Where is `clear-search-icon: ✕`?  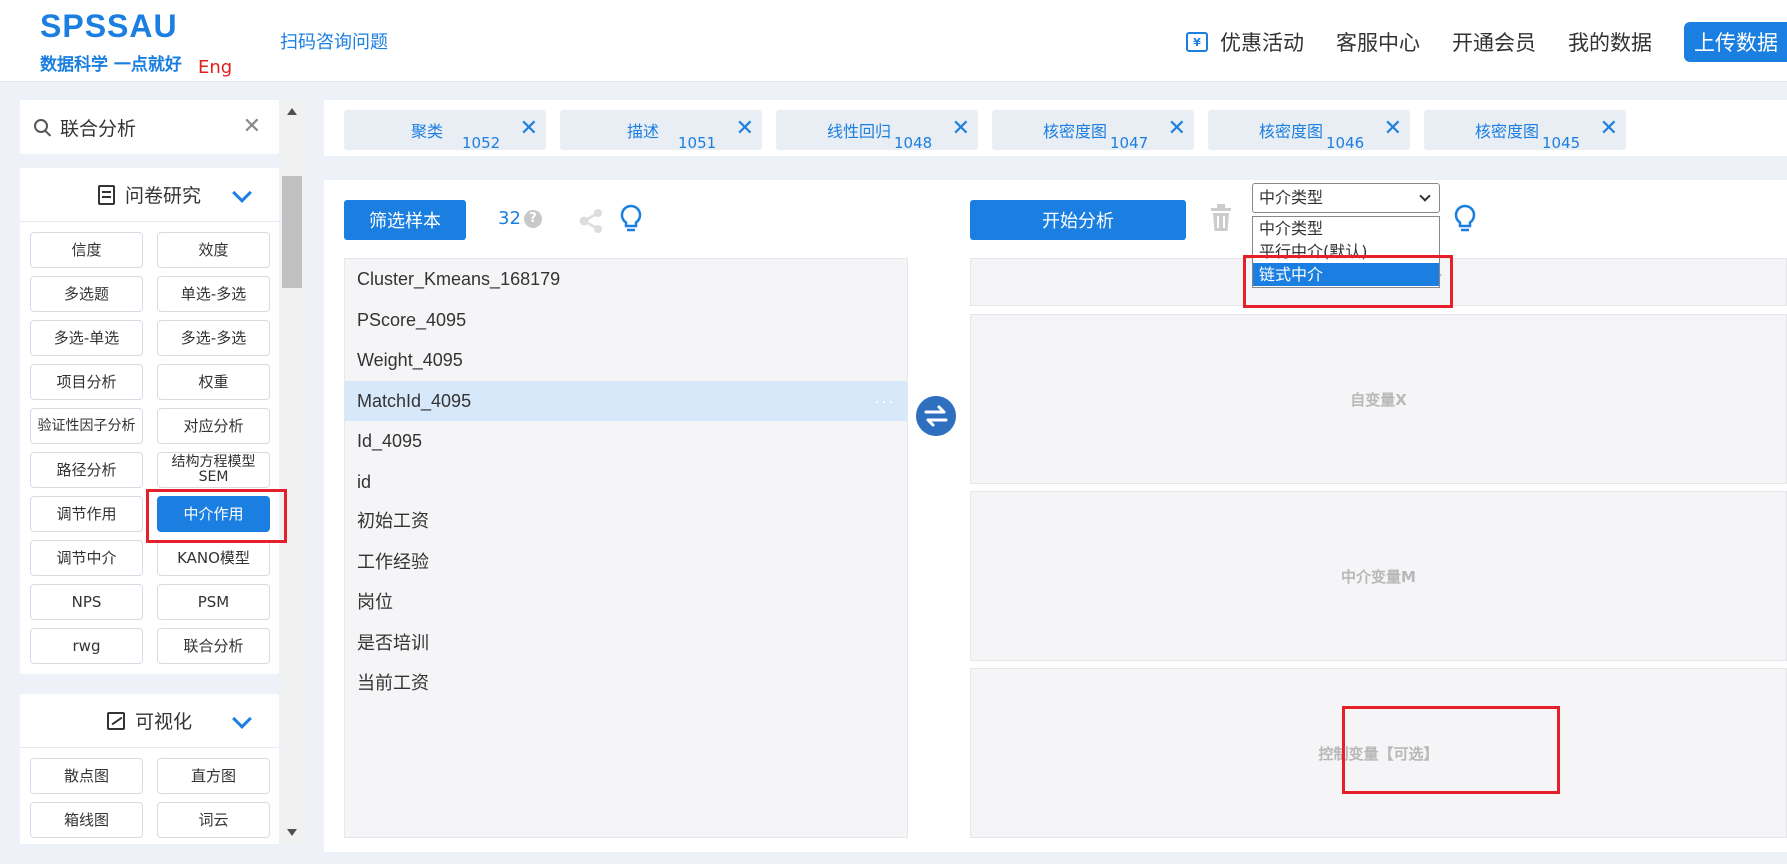
clear-search-icon: ✕ is located at coordinates (252, 126).